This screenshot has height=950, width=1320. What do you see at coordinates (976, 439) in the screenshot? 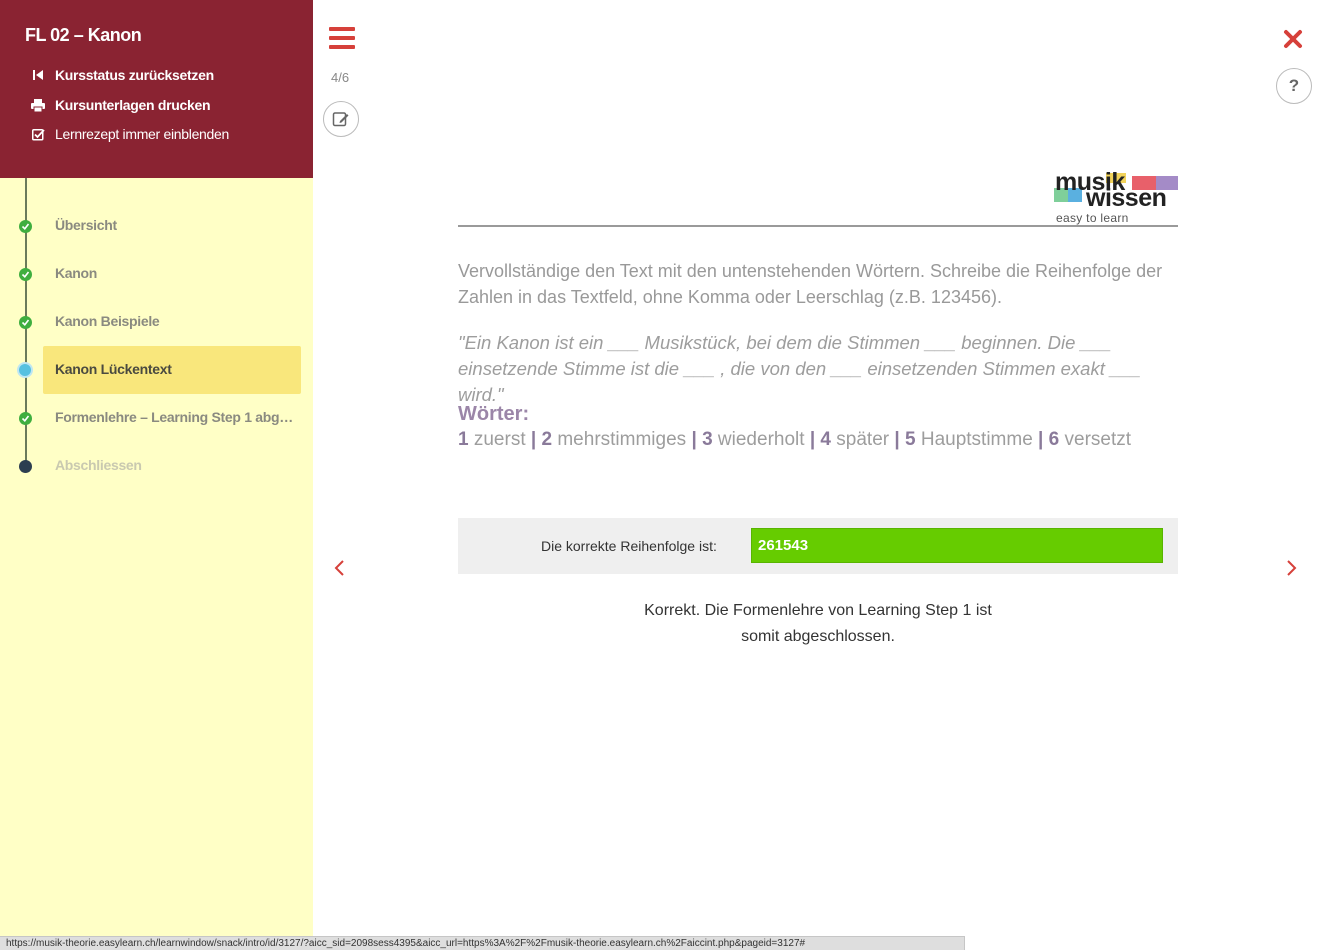
I see `word-text: Hauptstimme` at bounding box center [976, 439].